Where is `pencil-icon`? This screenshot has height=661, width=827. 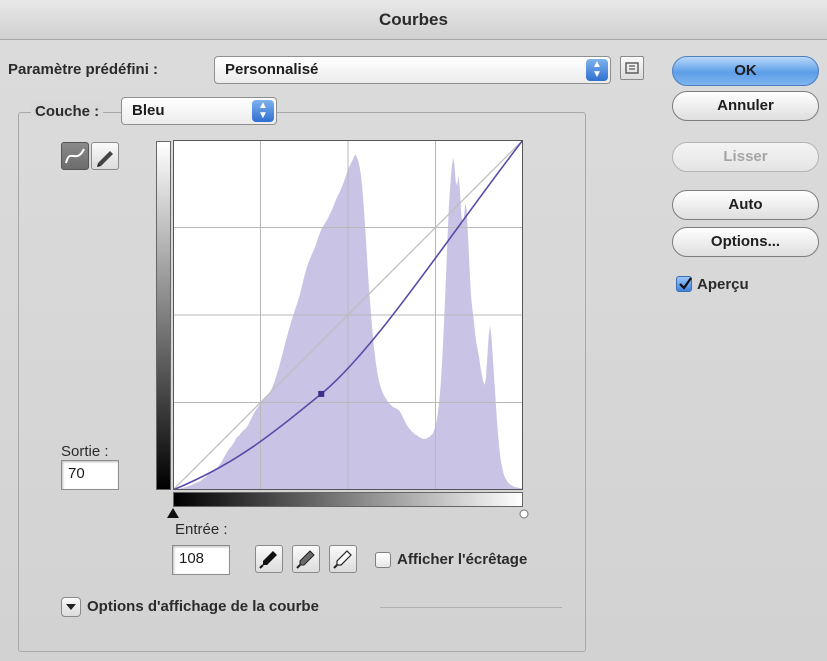 pencil-icon is located at coordinates (105, 159).